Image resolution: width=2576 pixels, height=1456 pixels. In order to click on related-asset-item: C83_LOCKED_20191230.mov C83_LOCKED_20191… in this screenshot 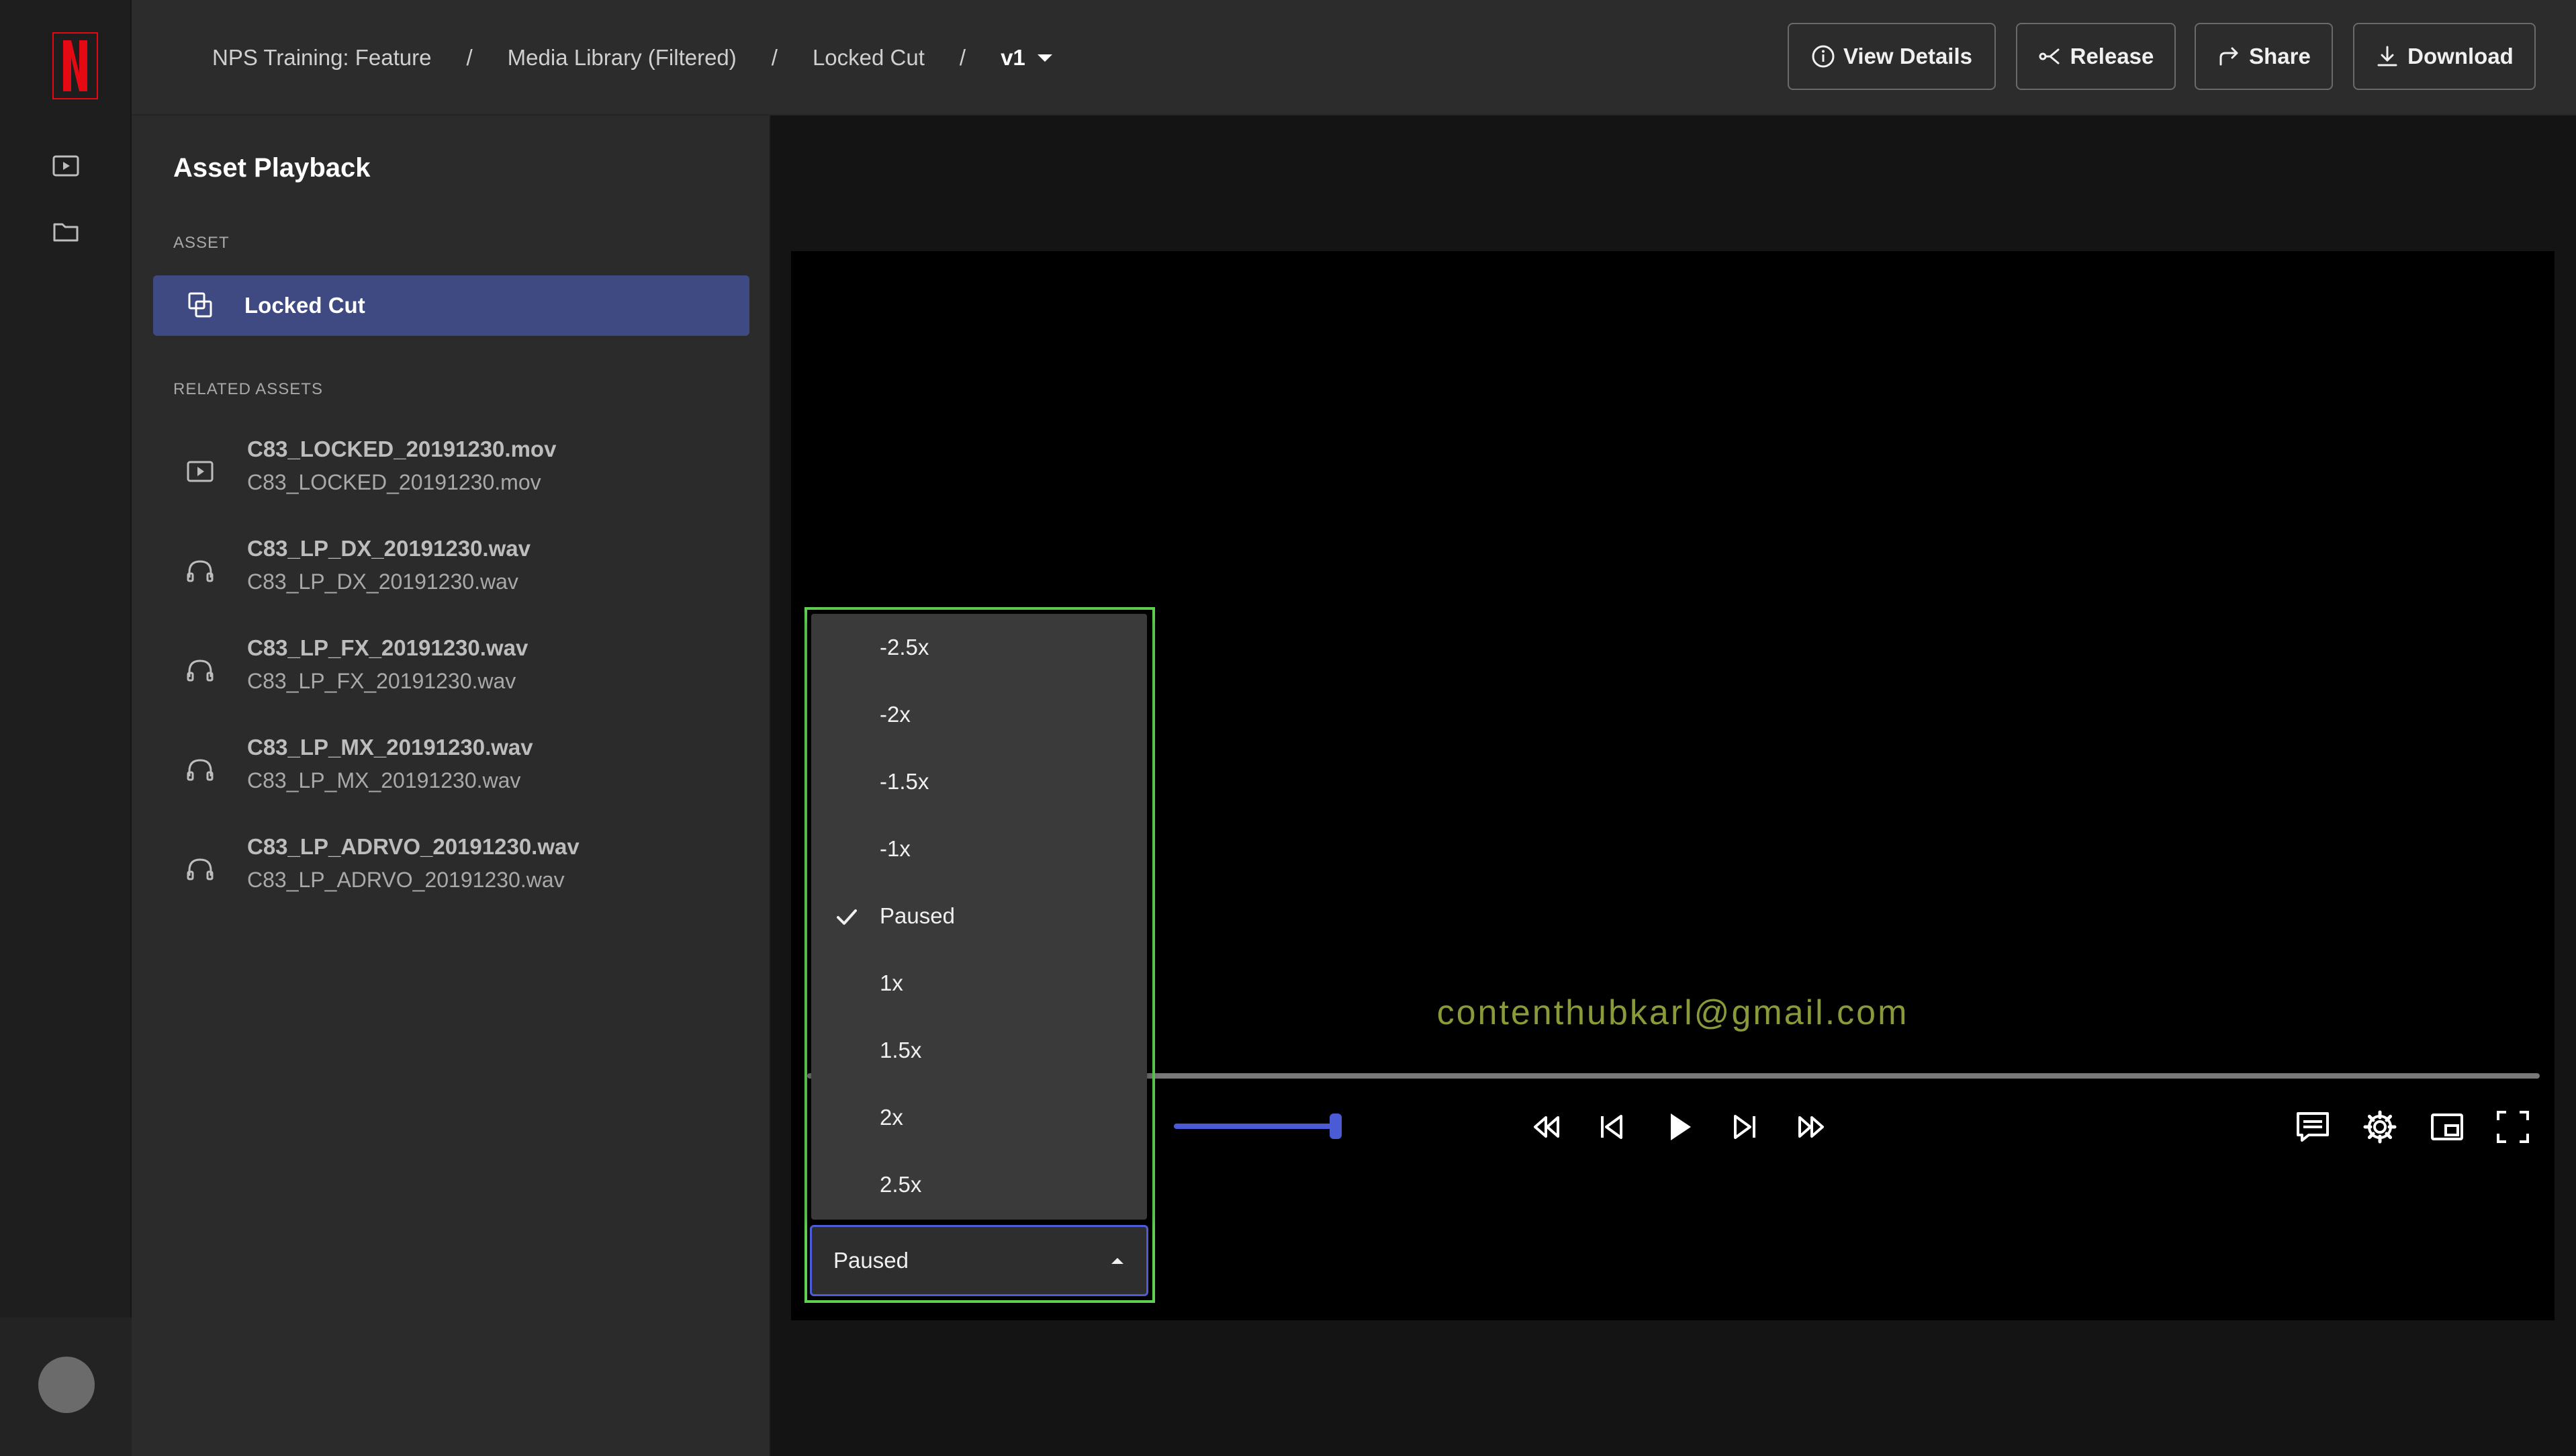, I will do `click(451, 471)`.